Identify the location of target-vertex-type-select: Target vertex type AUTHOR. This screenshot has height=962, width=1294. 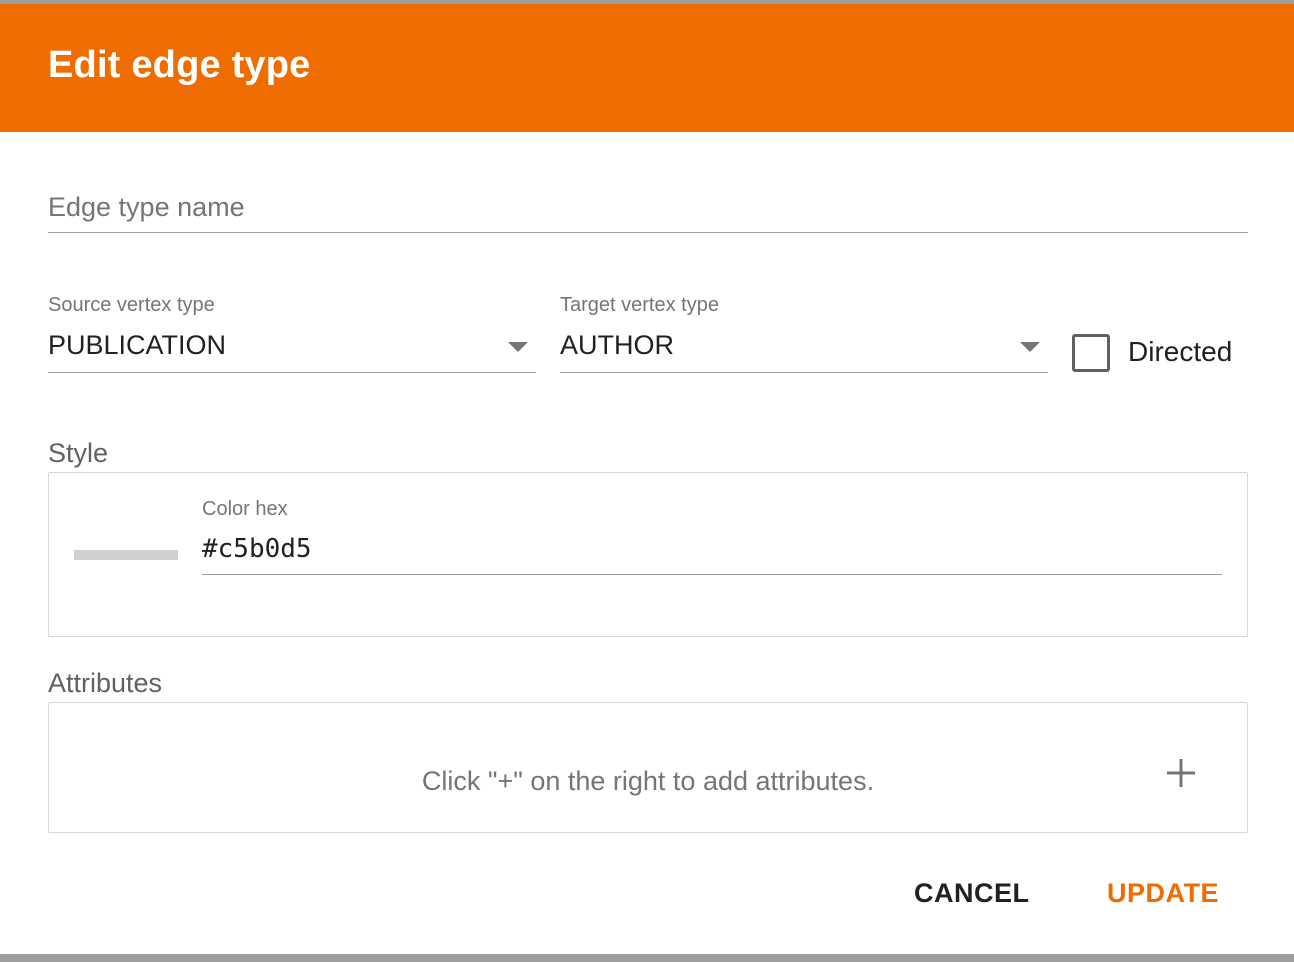
(804, 334).